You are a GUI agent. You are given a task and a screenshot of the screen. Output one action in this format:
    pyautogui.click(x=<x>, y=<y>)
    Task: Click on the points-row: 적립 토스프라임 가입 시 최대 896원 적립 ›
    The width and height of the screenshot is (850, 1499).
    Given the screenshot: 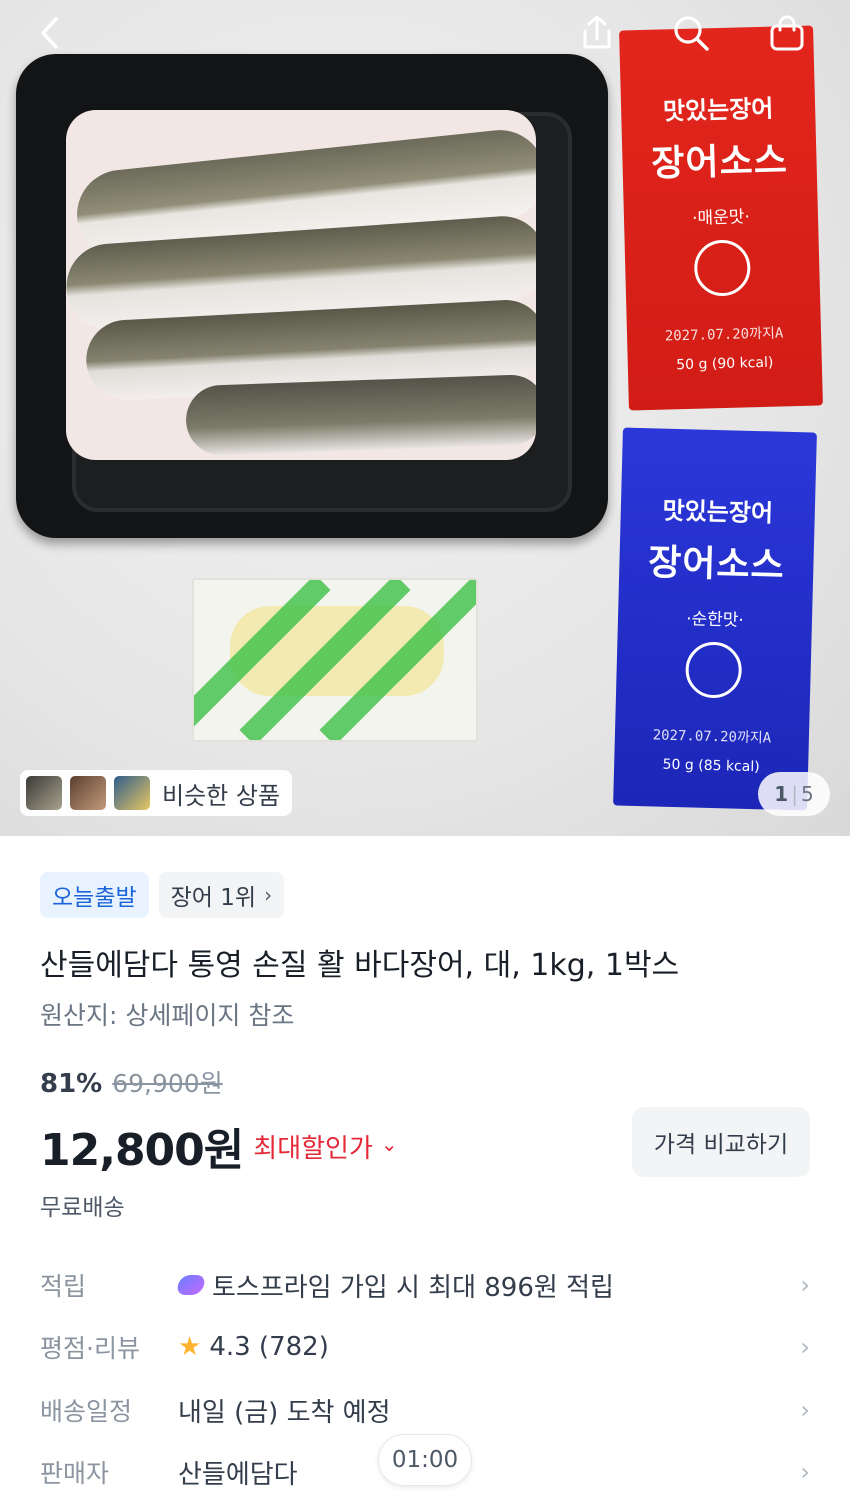 What is the action you would take?
    pyautogui.click(x=425, y=1285)
    